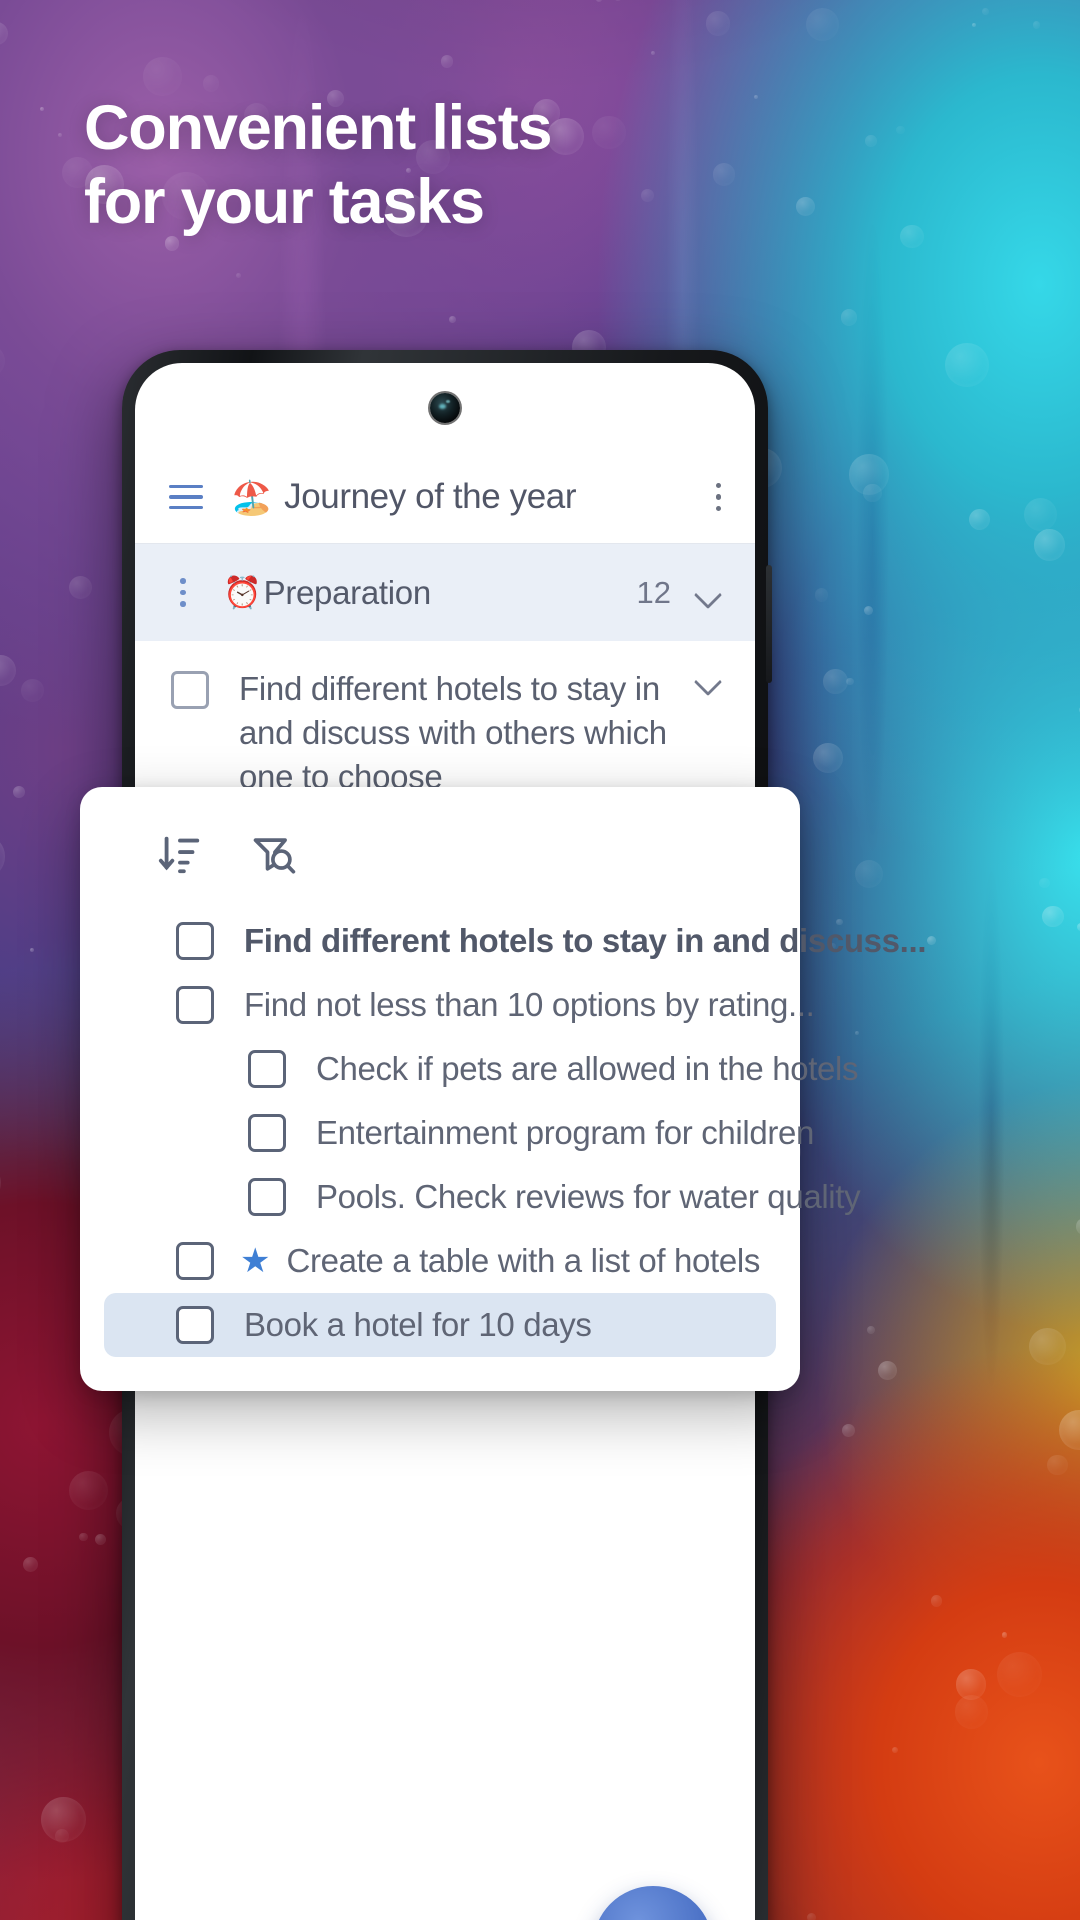 This screenshot has width=1080, height=1920. I want to click on section-title: Preparation, so click(347, 592).